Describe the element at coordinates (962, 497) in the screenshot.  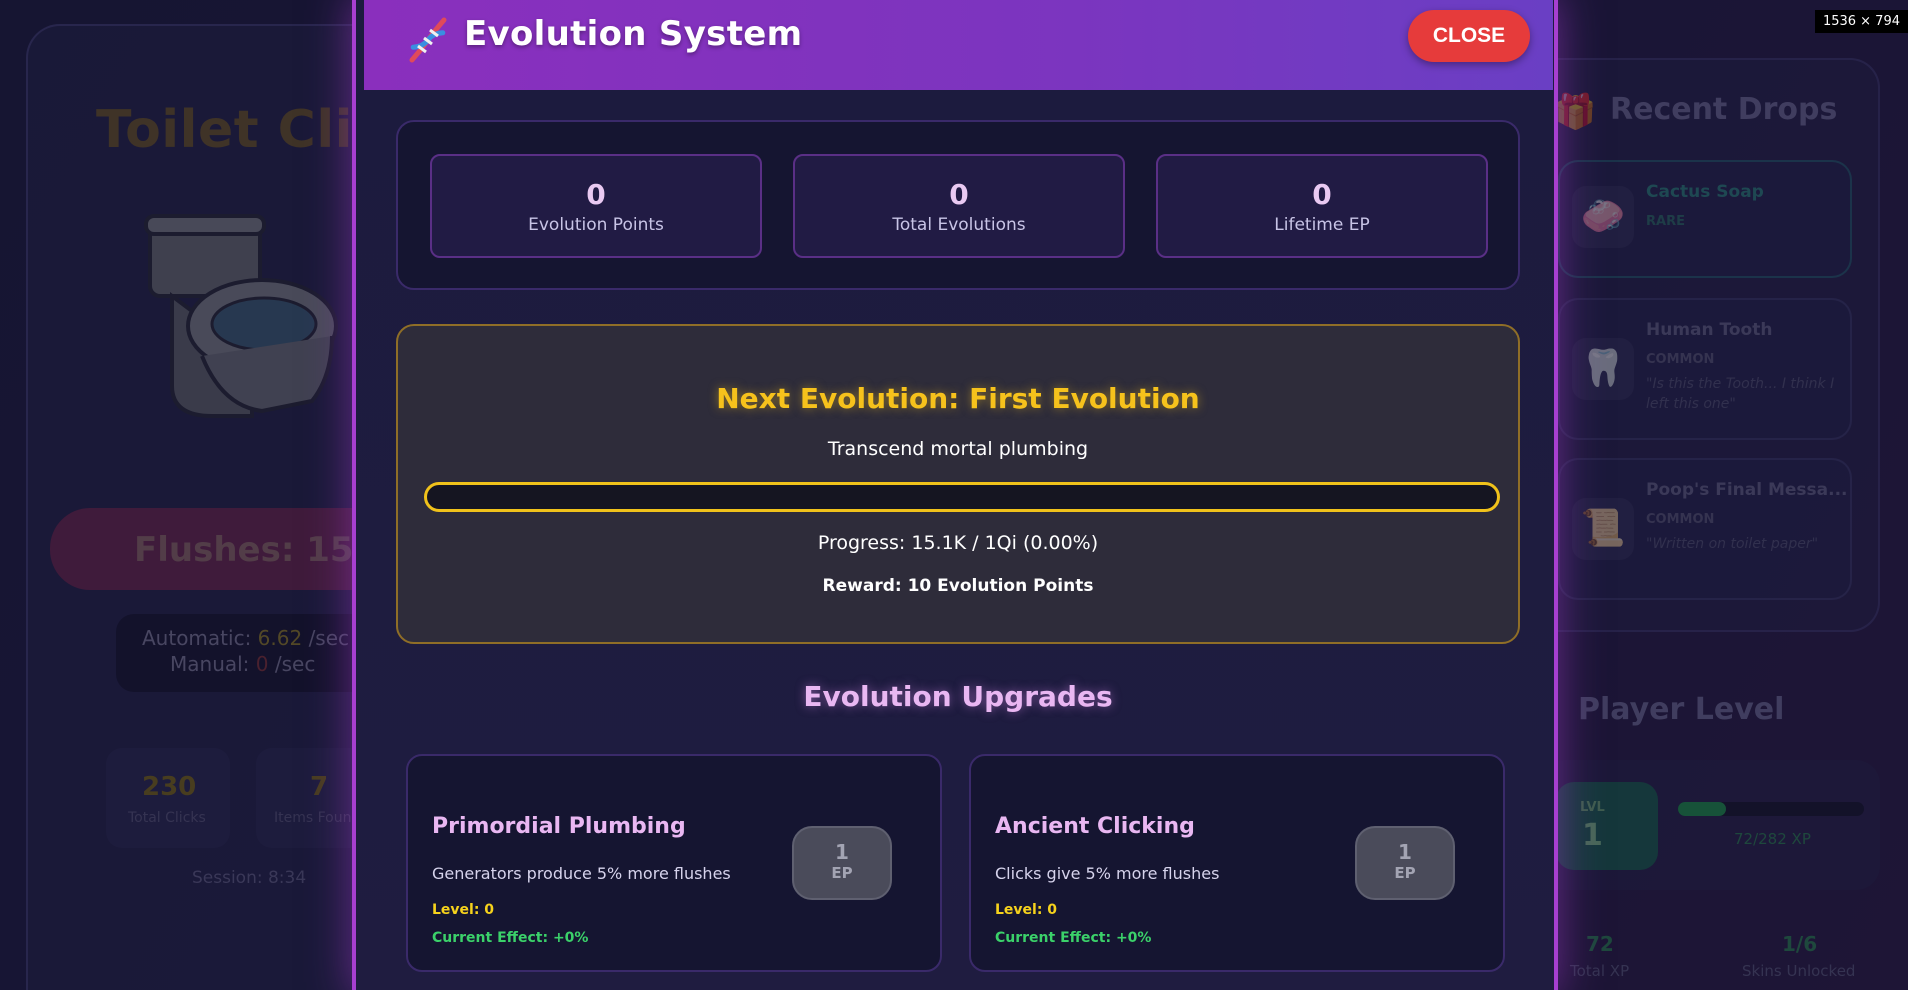
I see `evolution-progress-bar` at that location.